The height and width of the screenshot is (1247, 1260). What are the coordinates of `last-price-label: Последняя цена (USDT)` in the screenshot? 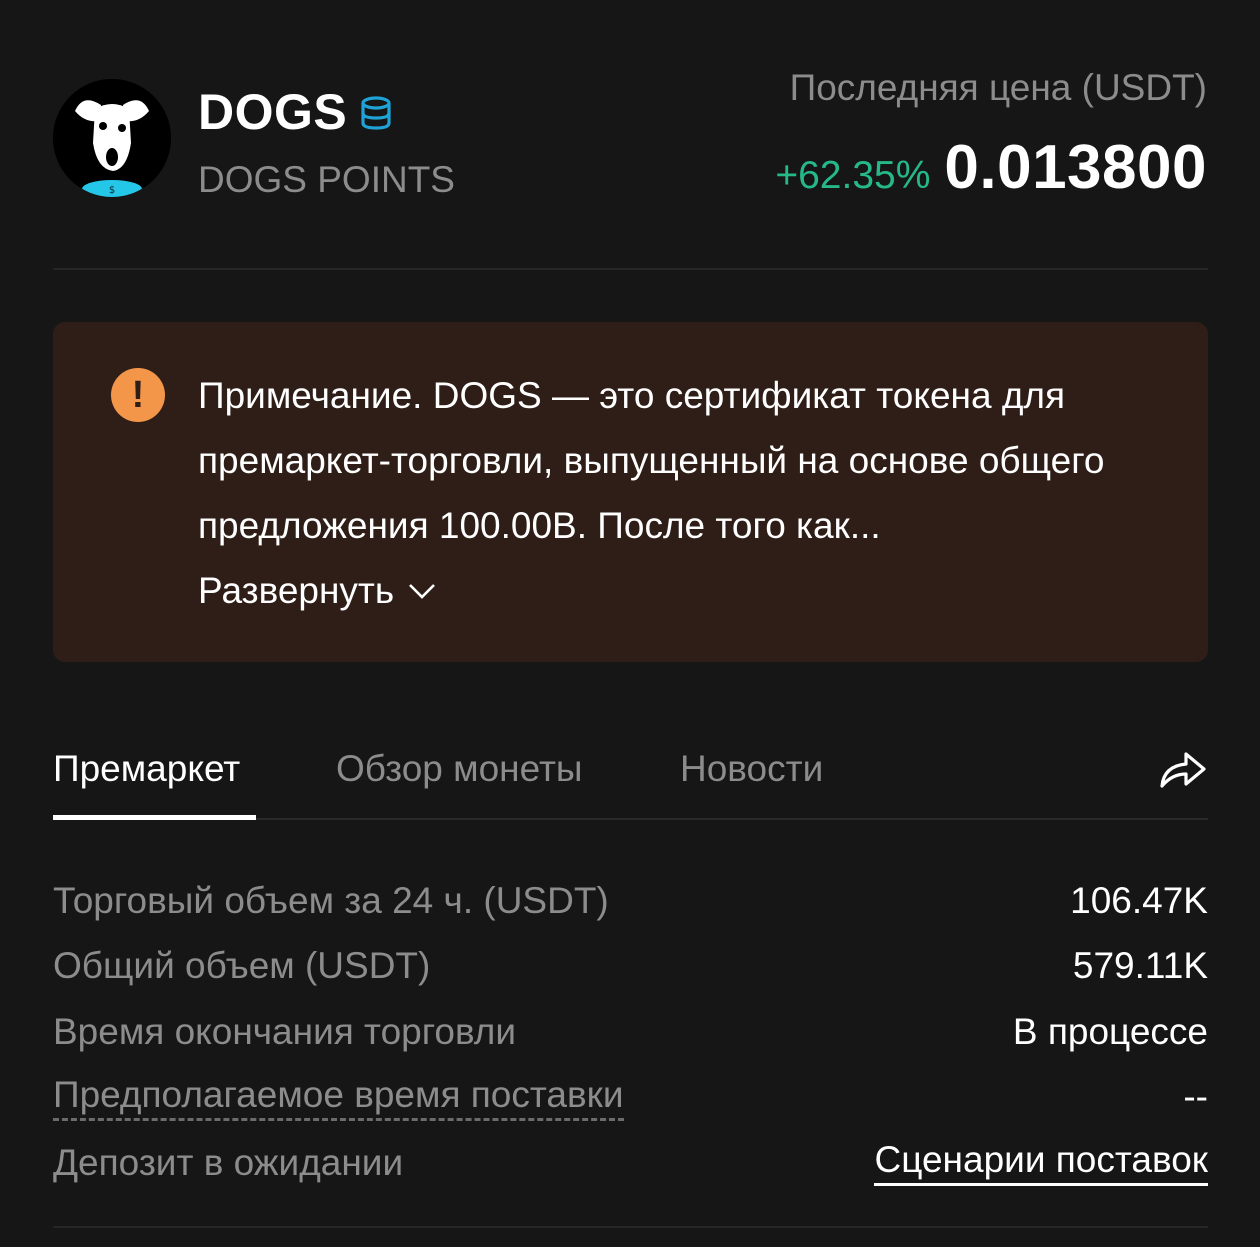 It's located at (998, 87).